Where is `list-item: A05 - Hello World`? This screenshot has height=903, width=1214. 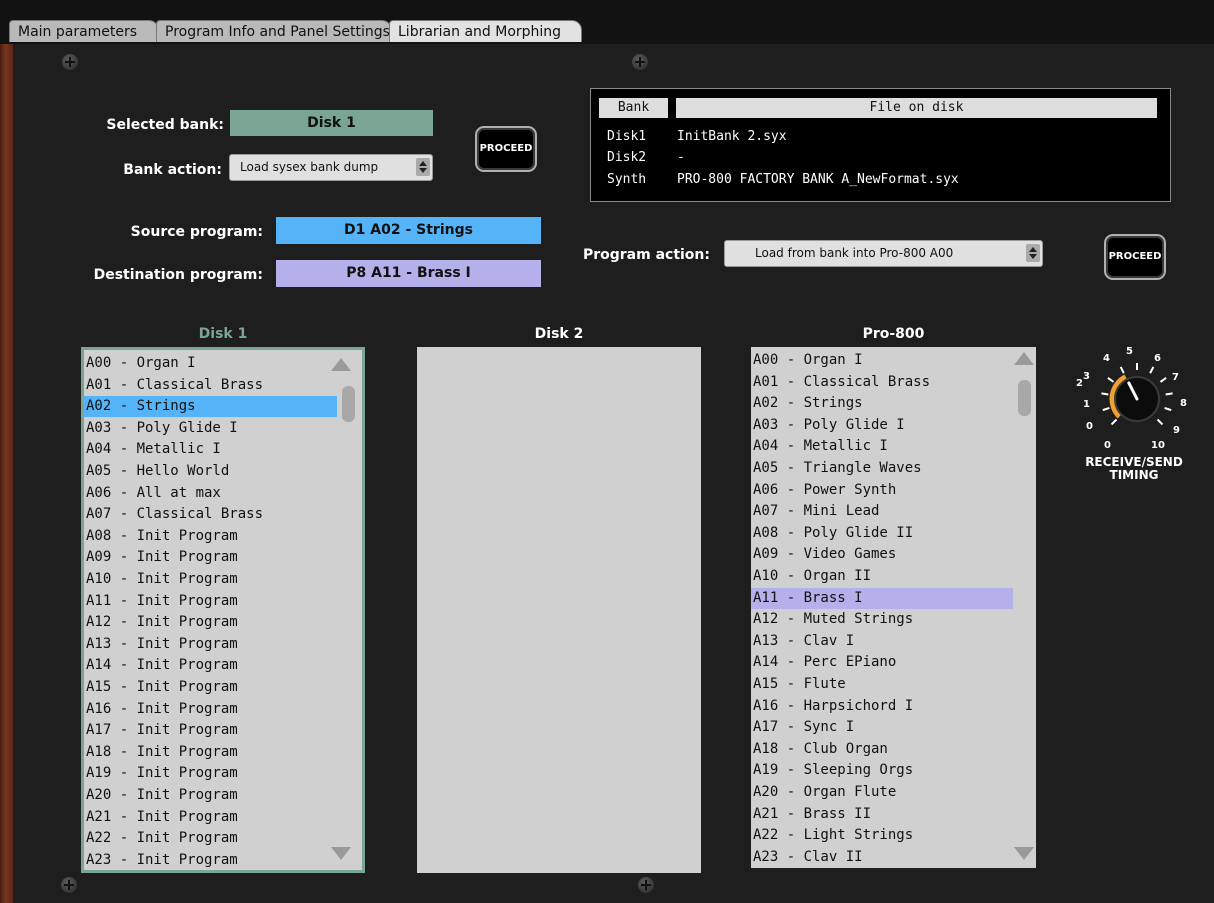
list-item: A05 - Hello World is located at coordinates (210, 471).